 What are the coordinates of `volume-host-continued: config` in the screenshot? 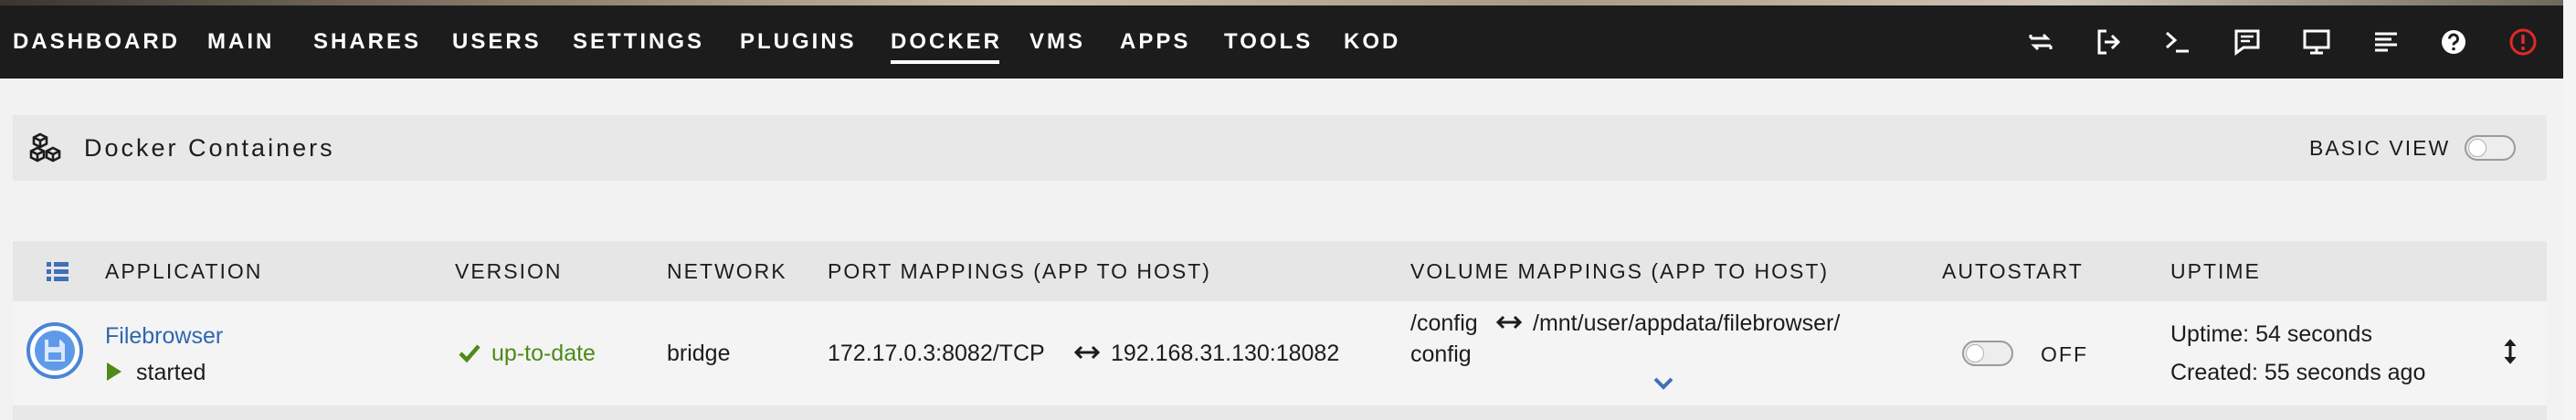 It's located at (1441, 354).